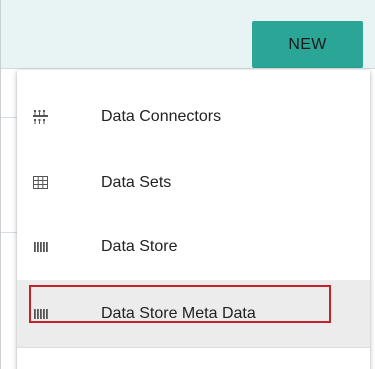 The image size is (375, 369). What do you see at coordinates (139, 246) in the screenshot?
I see `menu-item-label: Data Store` at bounding box center [139, 246].